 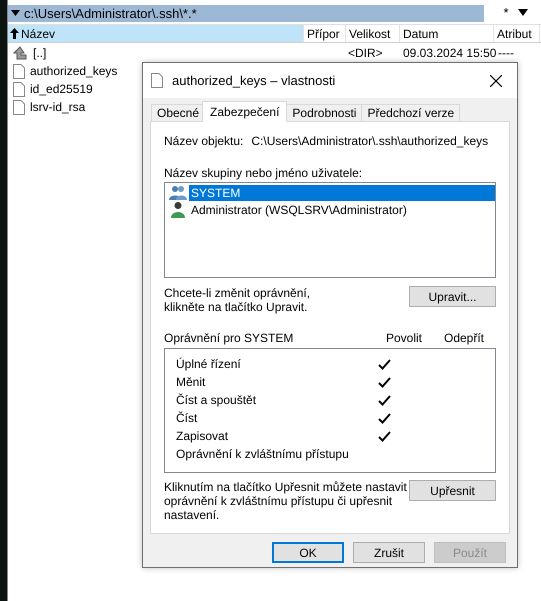 I want to click on file-size: <DIR>, so click(x=365, y=53).